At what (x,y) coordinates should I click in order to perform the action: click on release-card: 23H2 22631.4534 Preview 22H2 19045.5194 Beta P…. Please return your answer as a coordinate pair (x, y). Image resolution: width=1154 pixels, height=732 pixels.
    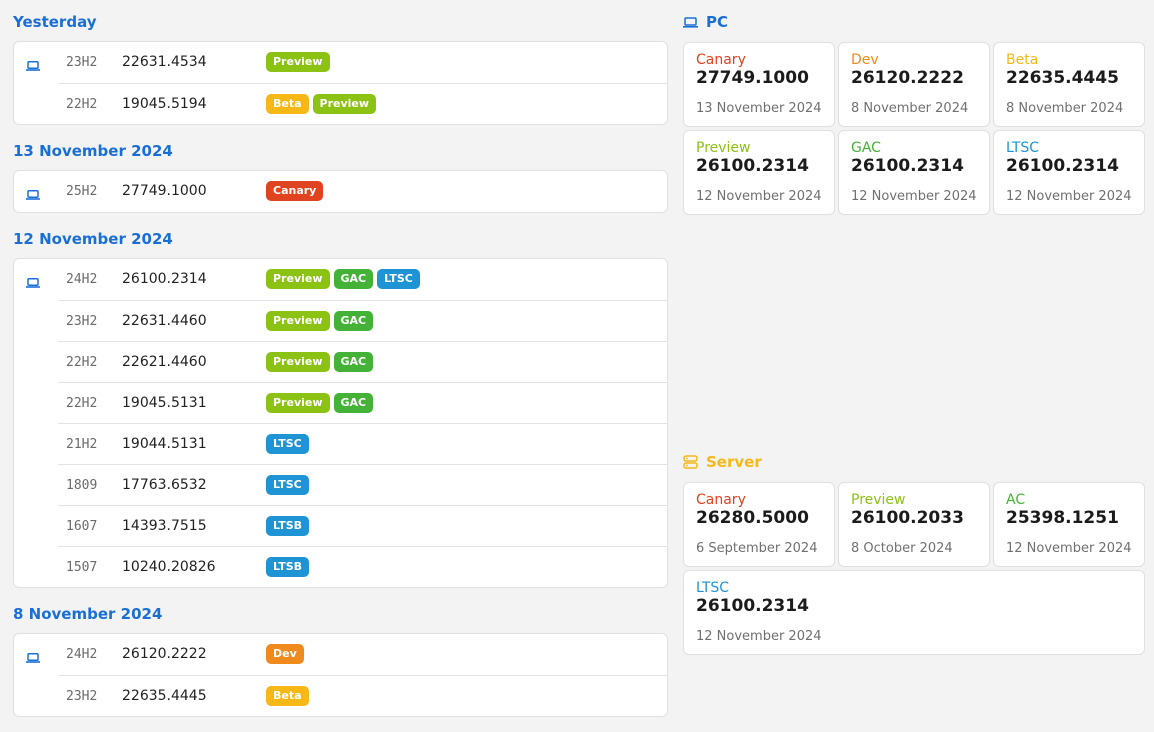
    Looking at the image, I should click on (340, 83).